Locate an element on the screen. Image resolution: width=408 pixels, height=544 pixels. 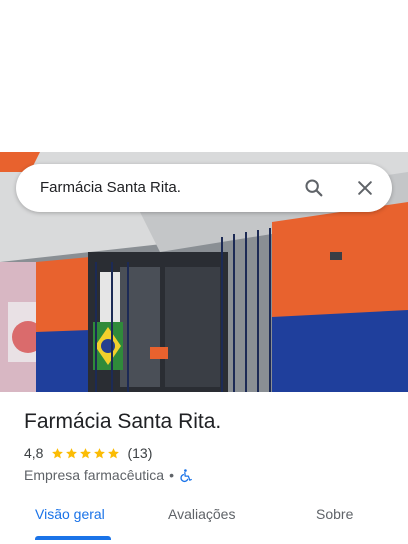
tab-bar: Visão geral Avaliações Sobre is located at coordinates (204, 520).